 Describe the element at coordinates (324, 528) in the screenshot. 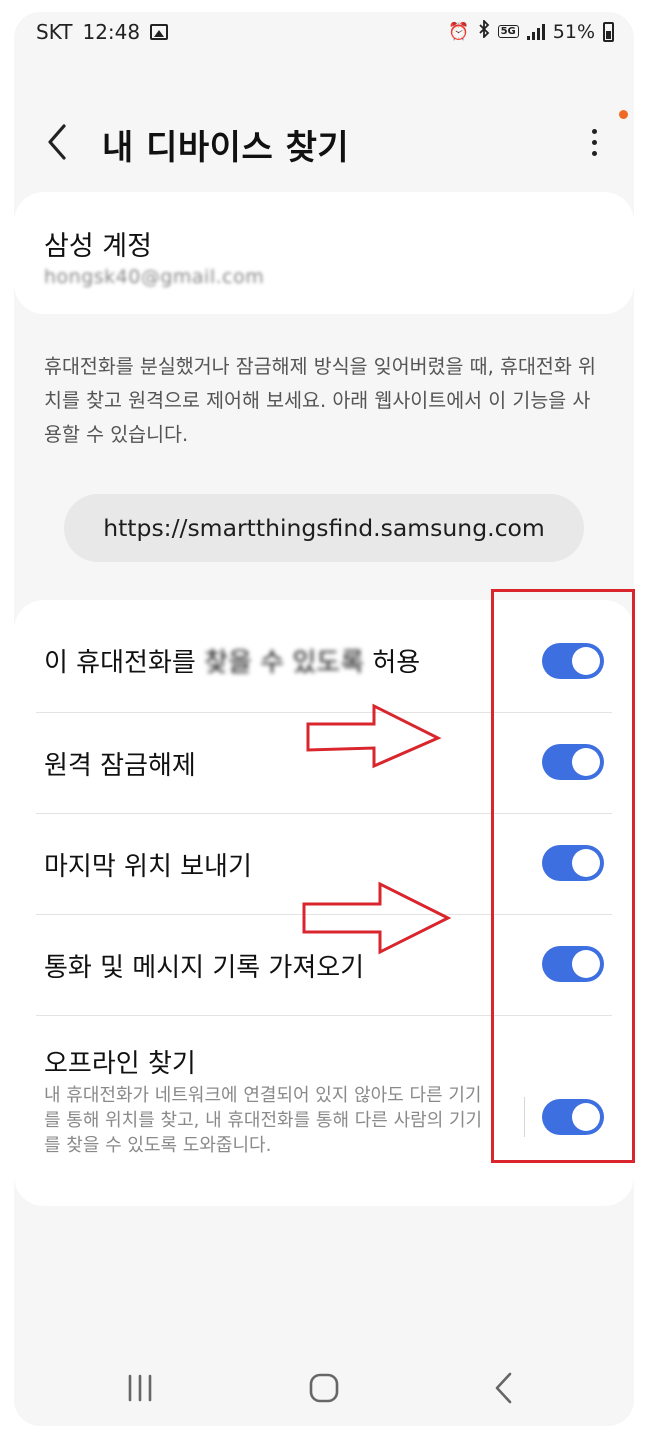

I see `website-link: https://smartthingsfind.samsung.com` at that location.